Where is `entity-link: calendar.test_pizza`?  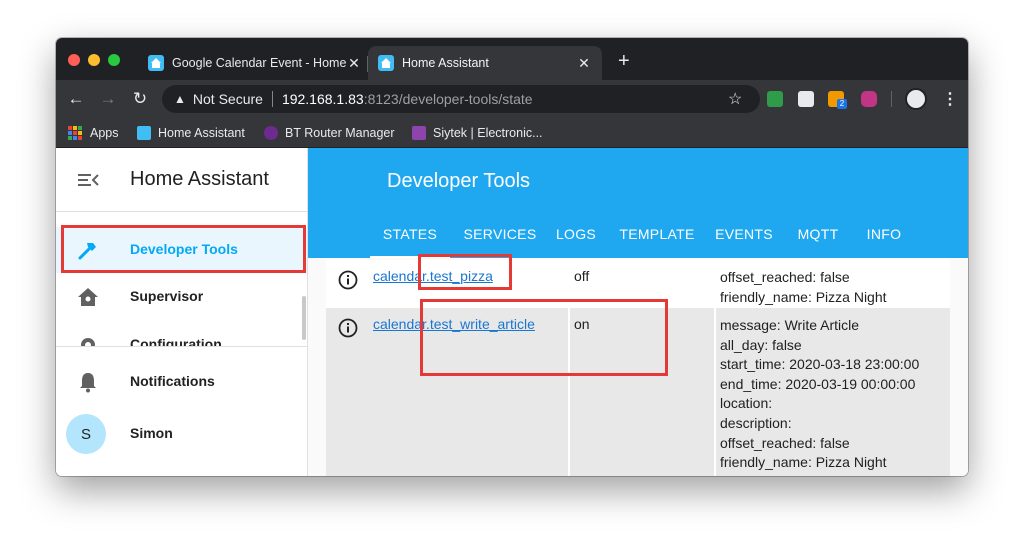 entity-link: calendar.test_pizza is located at coordinates (433, 276).